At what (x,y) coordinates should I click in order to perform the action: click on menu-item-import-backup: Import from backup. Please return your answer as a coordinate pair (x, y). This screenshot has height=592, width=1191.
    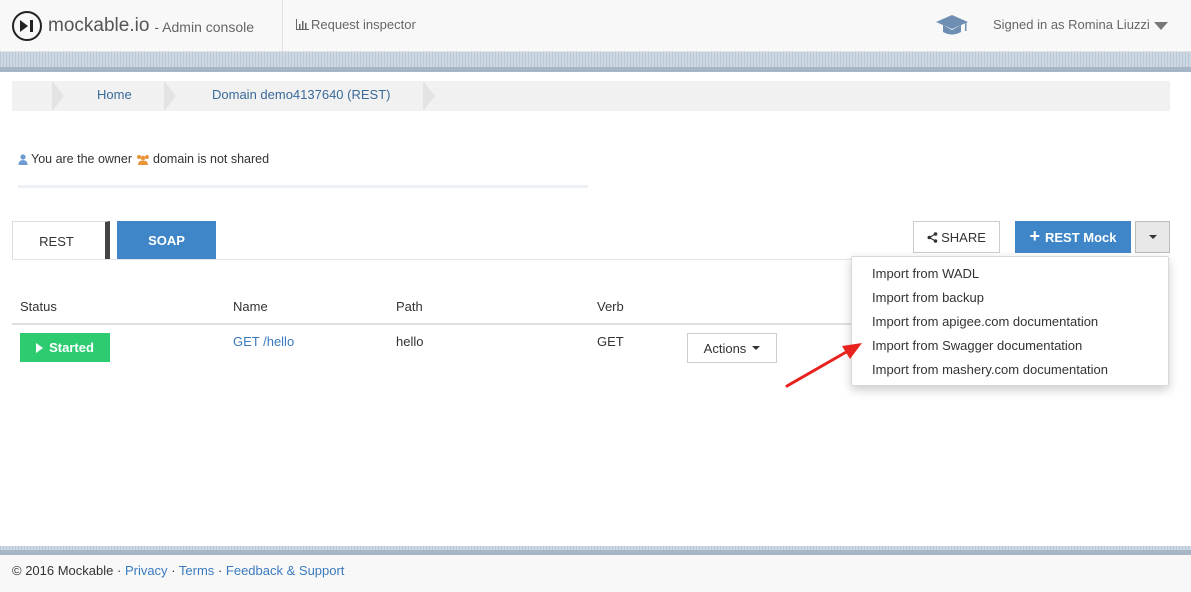
    Looking at the image, I should click on (928, 297).